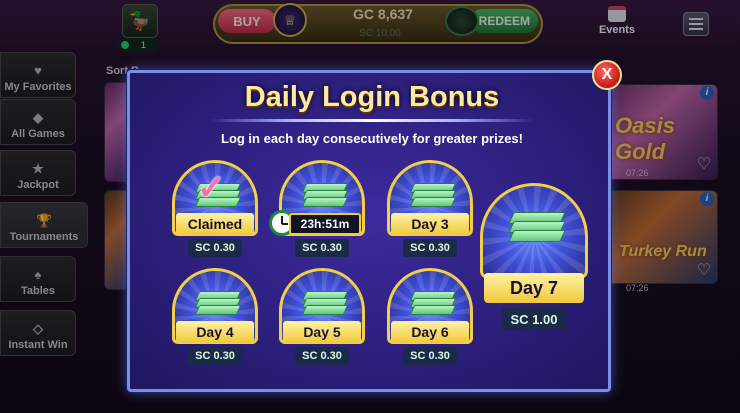  I want to click on day-reward: SC 1.00, so click(534, 319).